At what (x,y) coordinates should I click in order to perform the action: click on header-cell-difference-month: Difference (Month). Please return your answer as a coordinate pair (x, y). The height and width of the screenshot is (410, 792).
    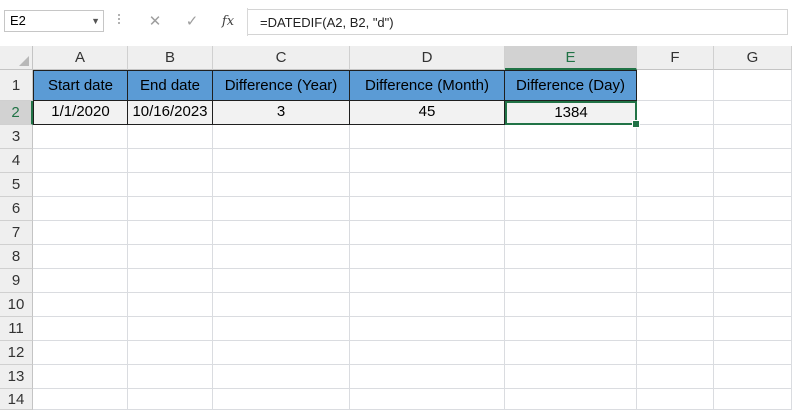
    Looking at the image, I should click on (427, 85).